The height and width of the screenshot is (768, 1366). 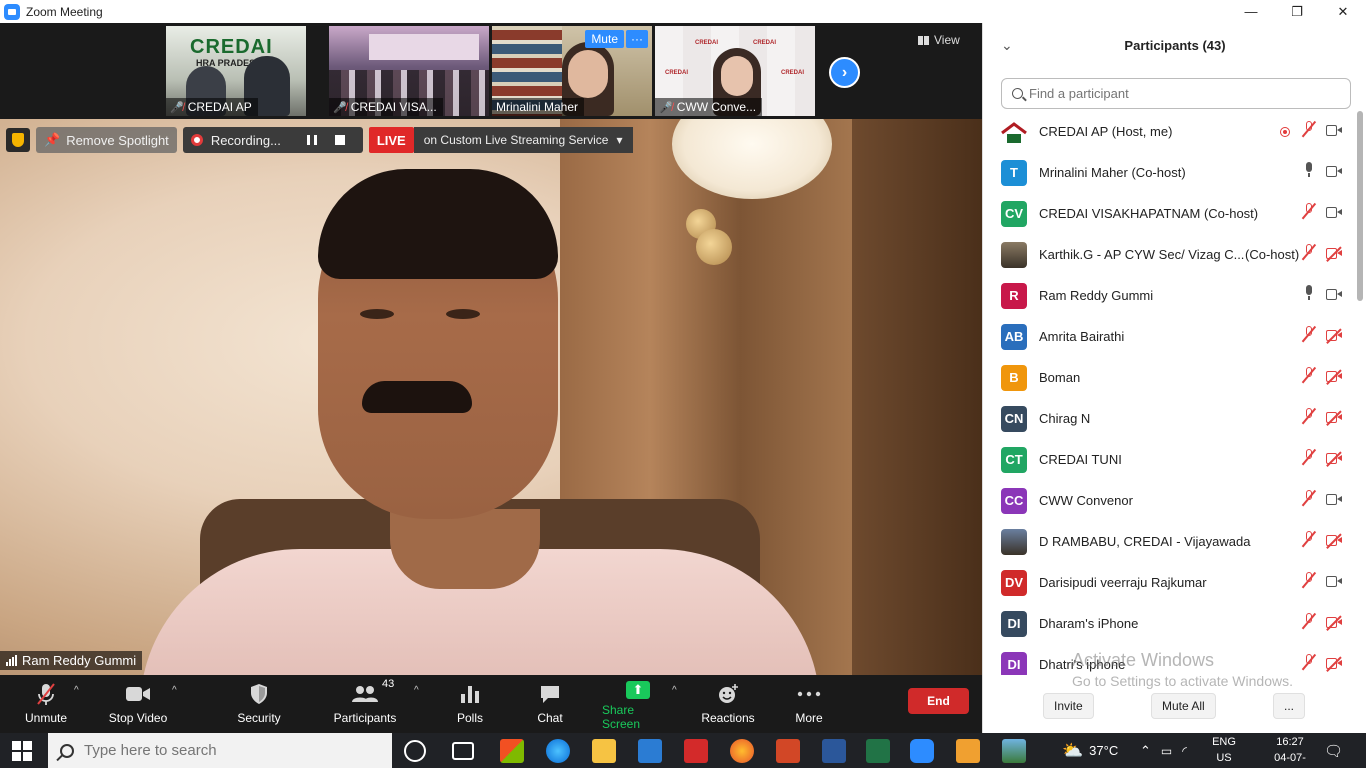 What do you see at coordinates (742, 751) in the screenshot?
I see `firefox-icon` at bounding box center [742, 751].